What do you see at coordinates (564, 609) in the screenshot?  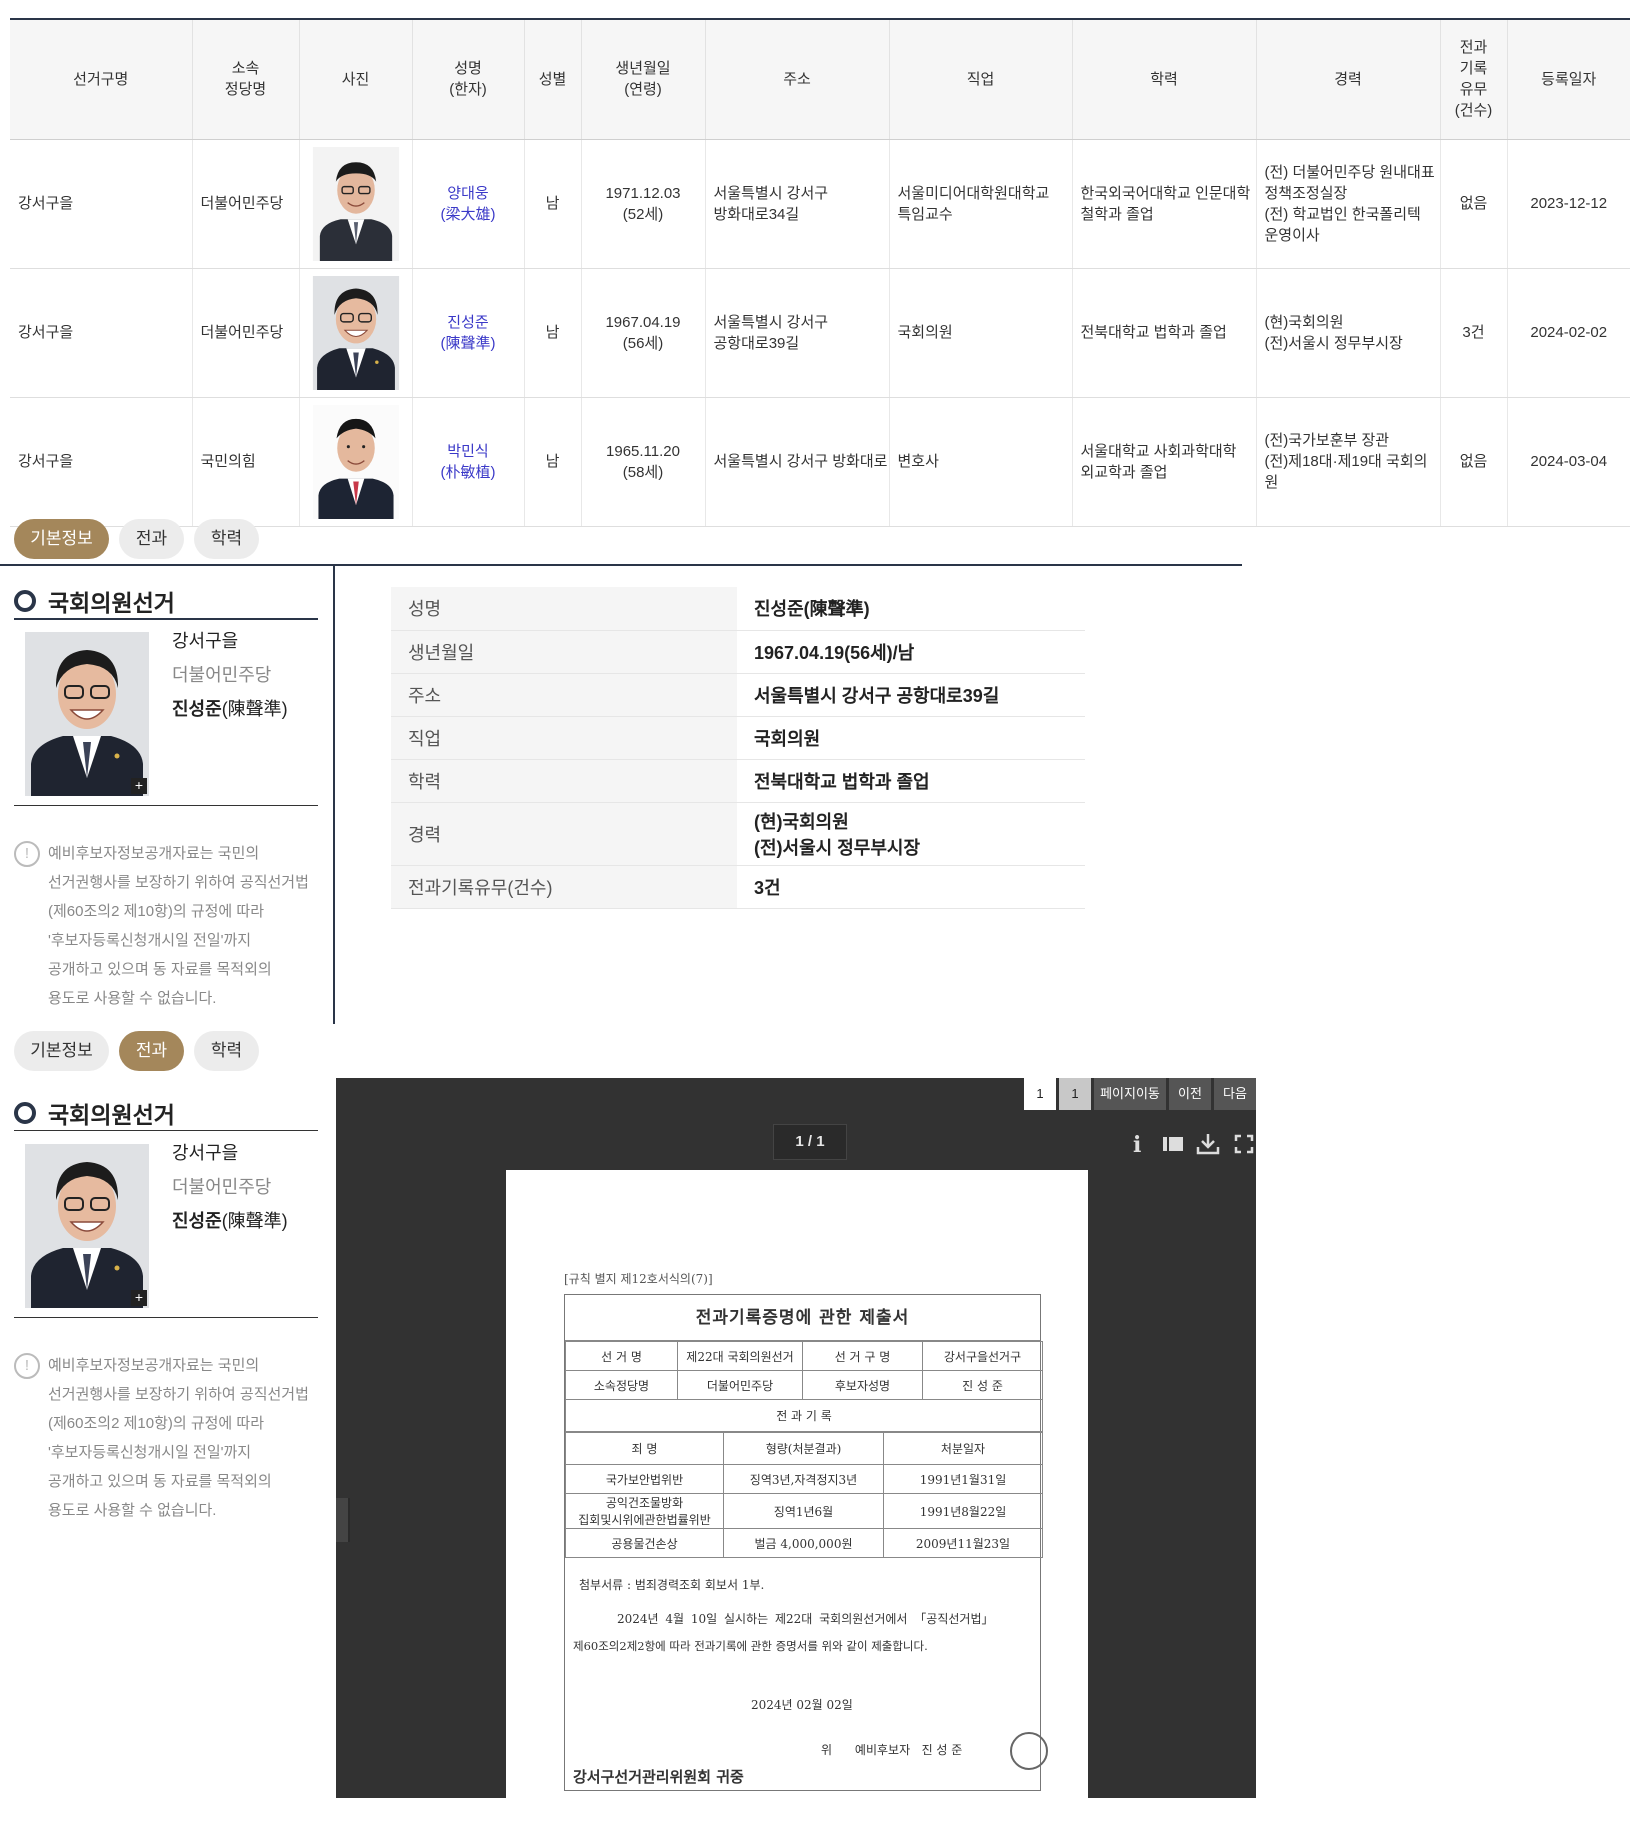 I see `detail-label: 성명` at bounding box center [564, 609].